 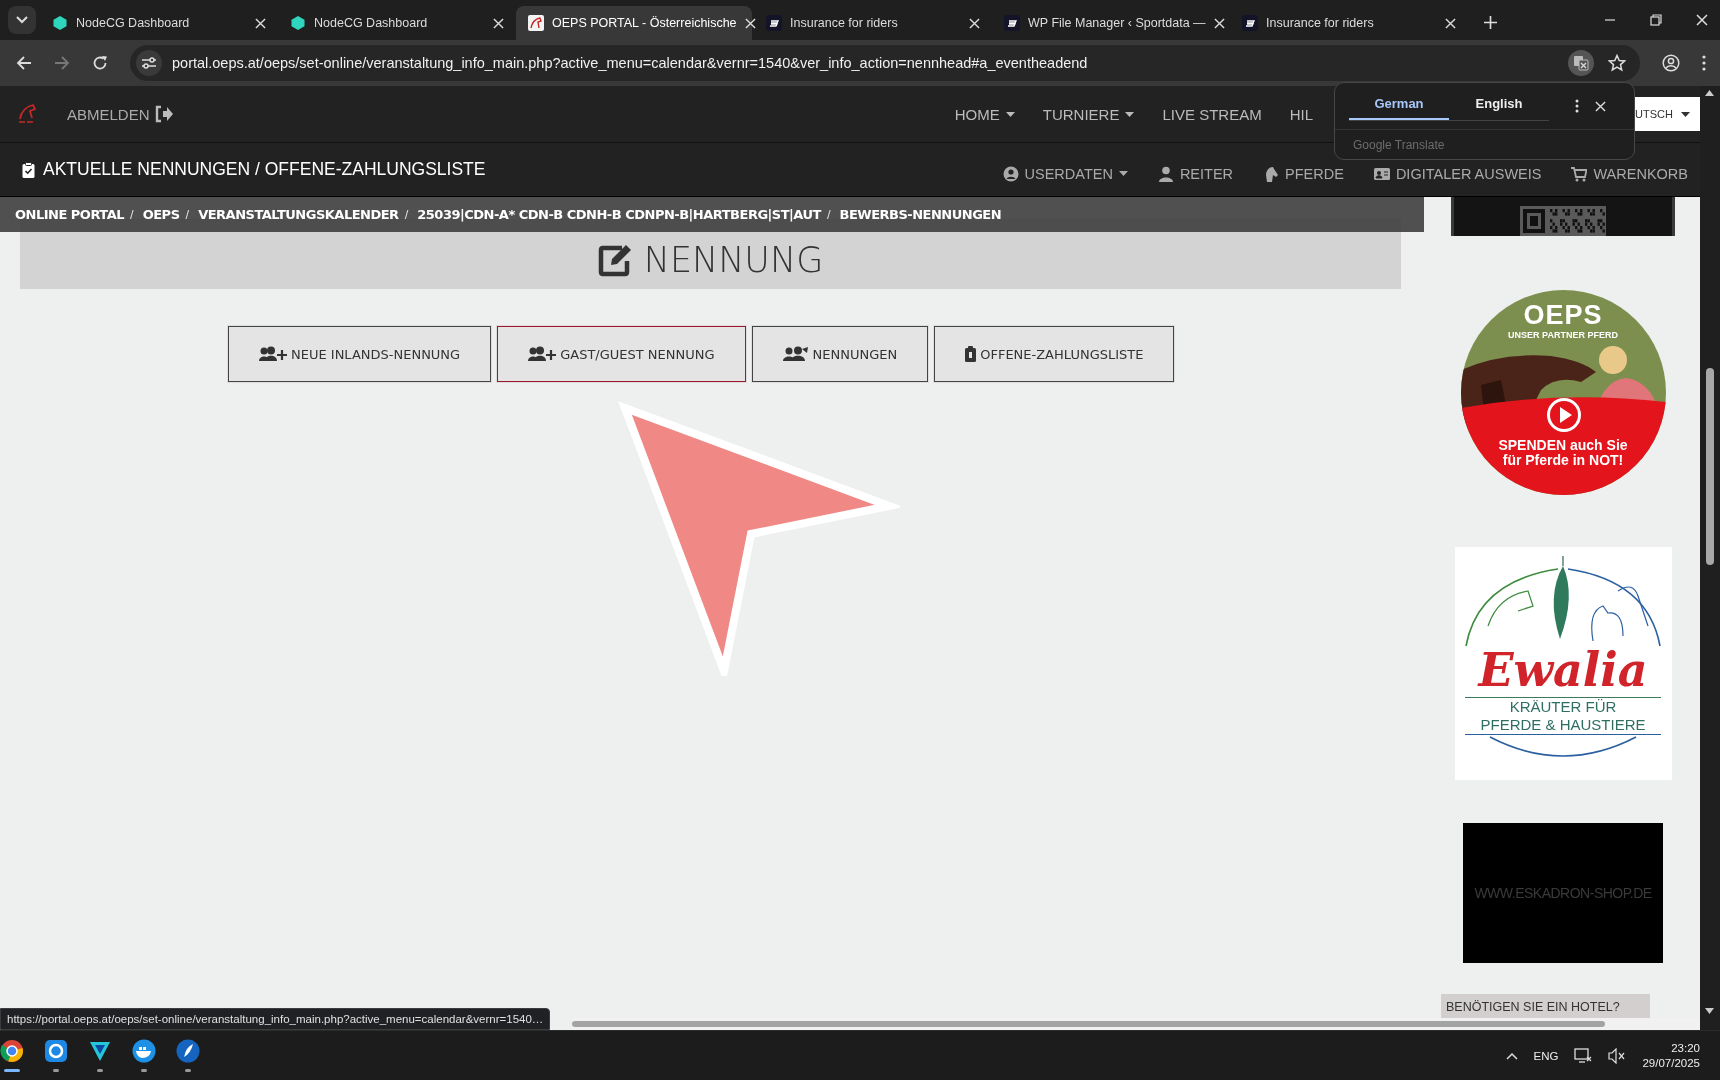 What do you see at coordinates (1671, 63) in the screenshot?
I see `profile-icon` at bounding box center [1671, 63].